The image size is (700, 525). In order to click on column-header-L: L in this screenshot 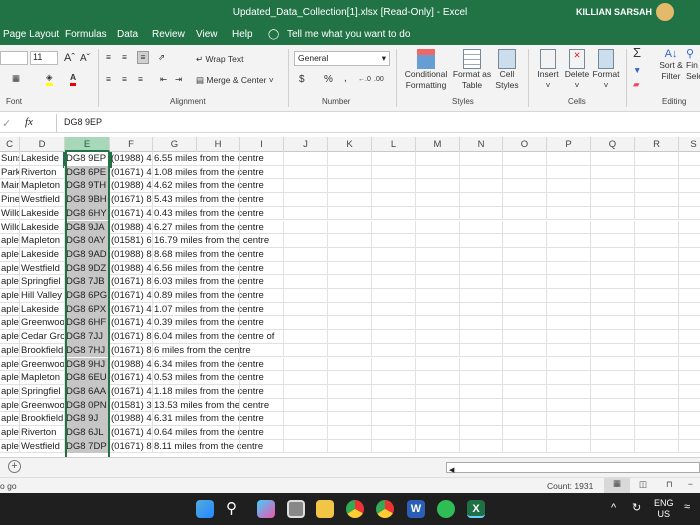, I will do `click(394, 144)`.